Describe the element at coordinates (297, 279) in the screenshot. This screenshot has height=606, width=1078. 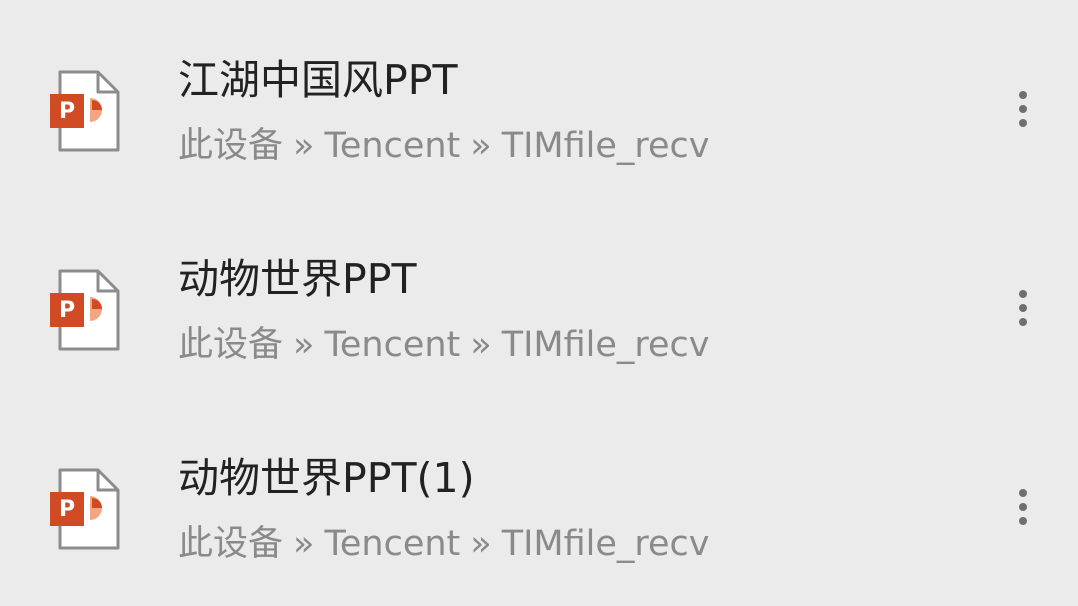
I see `file-name: 动物世界PPT` at that location.